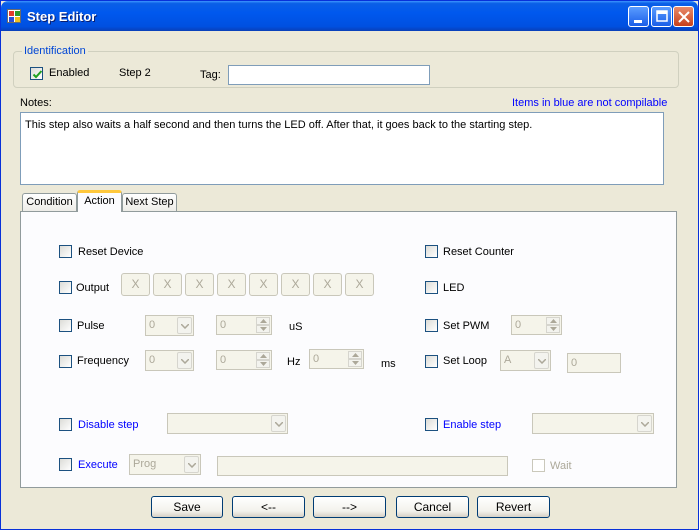 The height and width of the screenshot is (530, 699). Describe the element at coordinates (165, 464) in the screenshot. I see `execute-select: Prog` at that location.